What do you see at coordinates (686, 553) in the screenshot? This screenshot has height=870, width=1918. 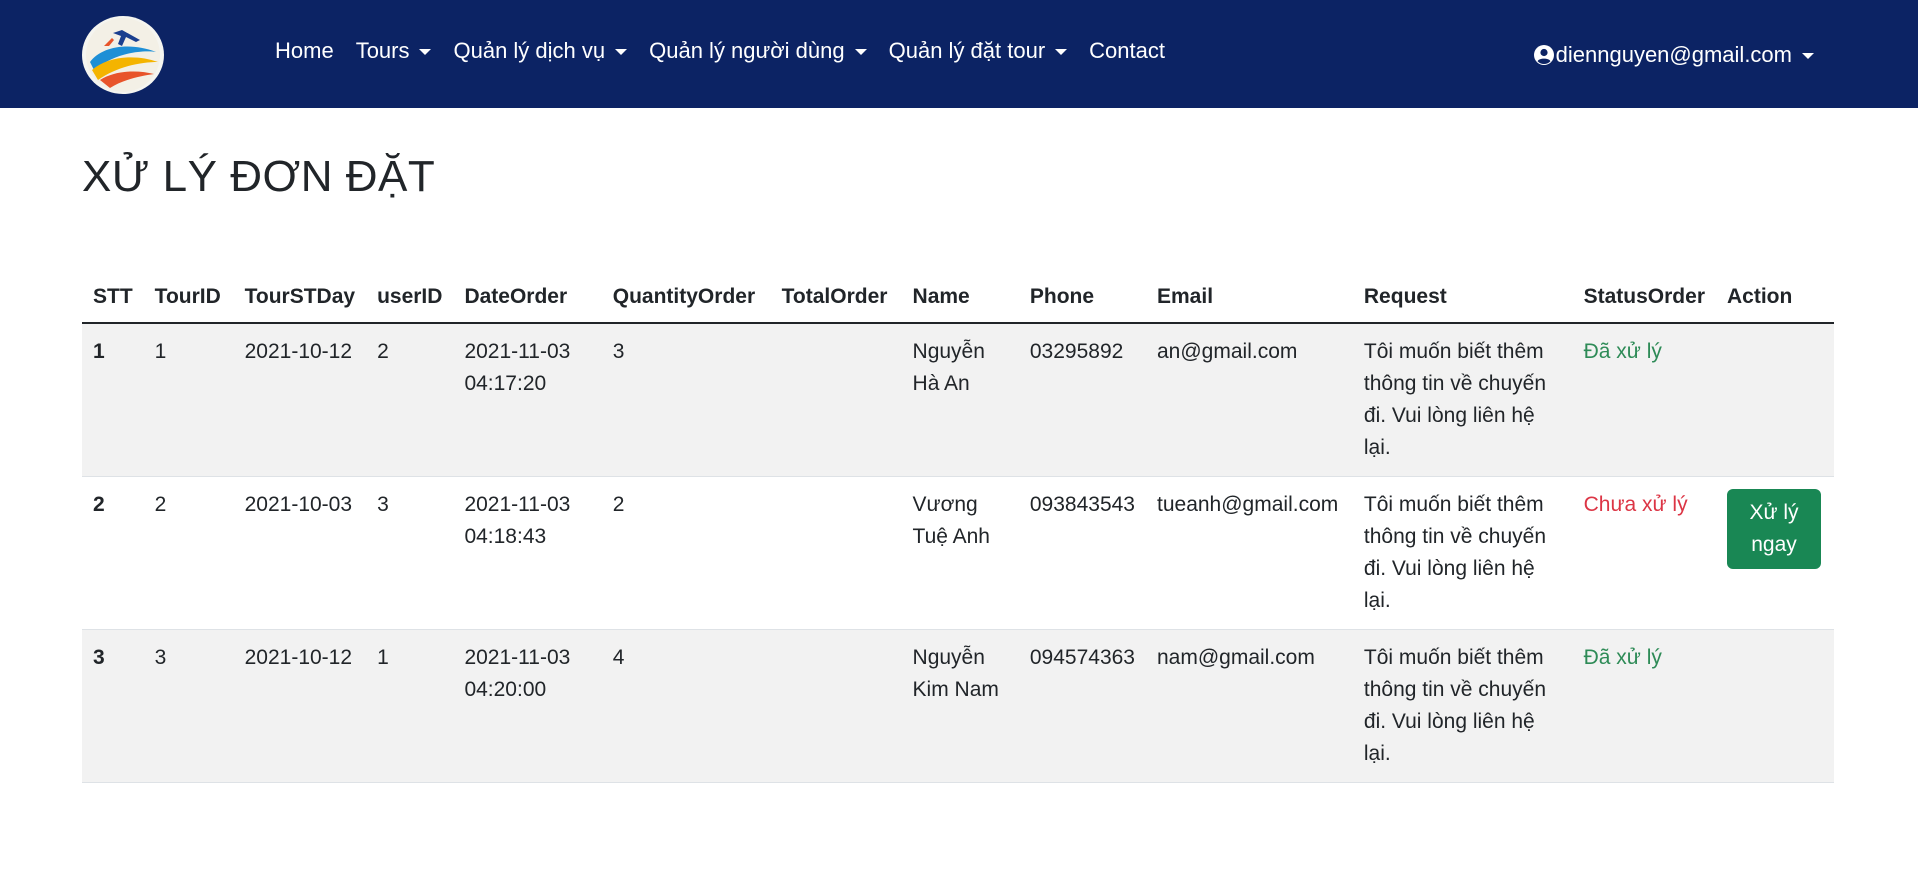 I see `cell-quantity-order: 2` at bounding box center [686, 553].